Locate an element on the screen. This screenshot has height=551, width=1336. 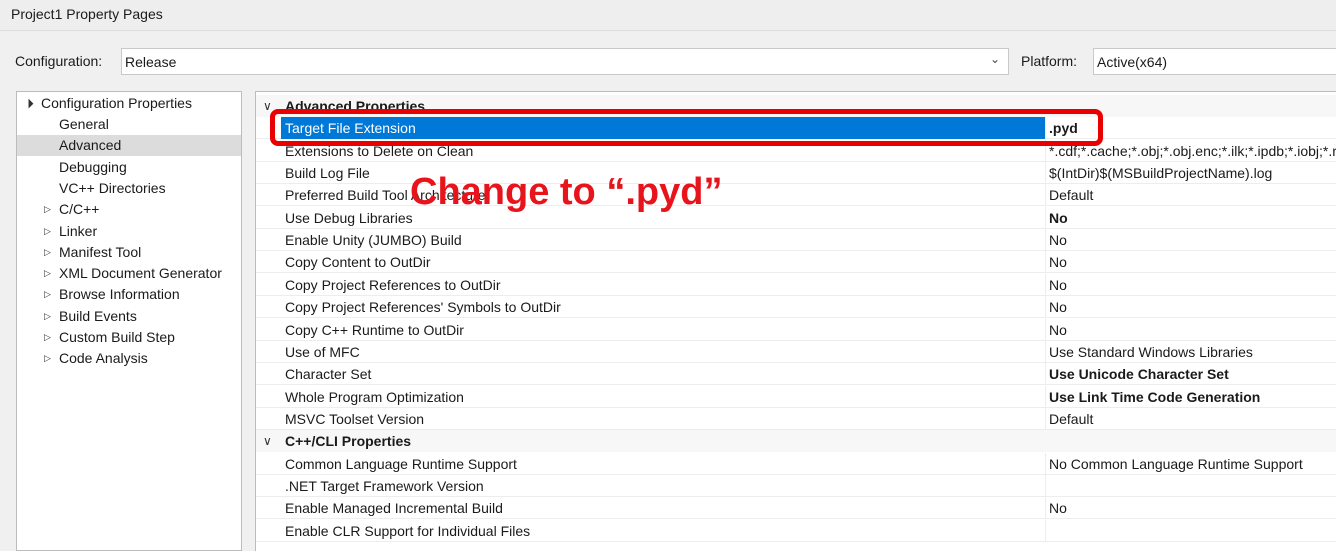
property-name: Character Set is located at coordinates (328, 374).